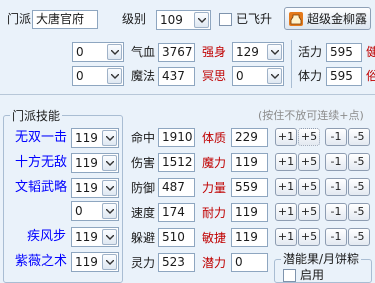 This screenshot has height=283, width=375. What do you see at coordinates (80, 76) in the screenshot?
I see `top-spinbox-2-value: 0` at bounding box center [80, 76].